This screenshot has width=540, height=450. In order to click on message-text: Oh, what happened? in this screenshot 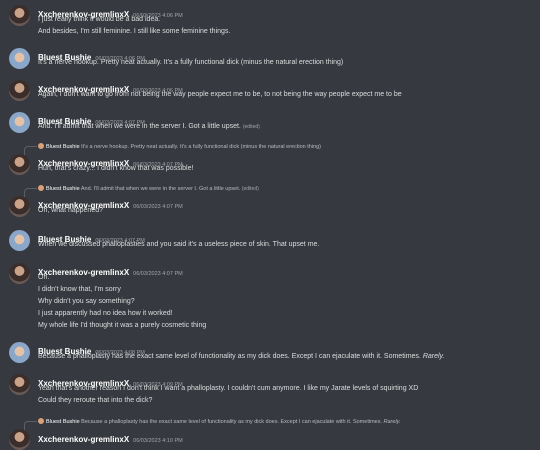, I will do `click(70, 210)`.